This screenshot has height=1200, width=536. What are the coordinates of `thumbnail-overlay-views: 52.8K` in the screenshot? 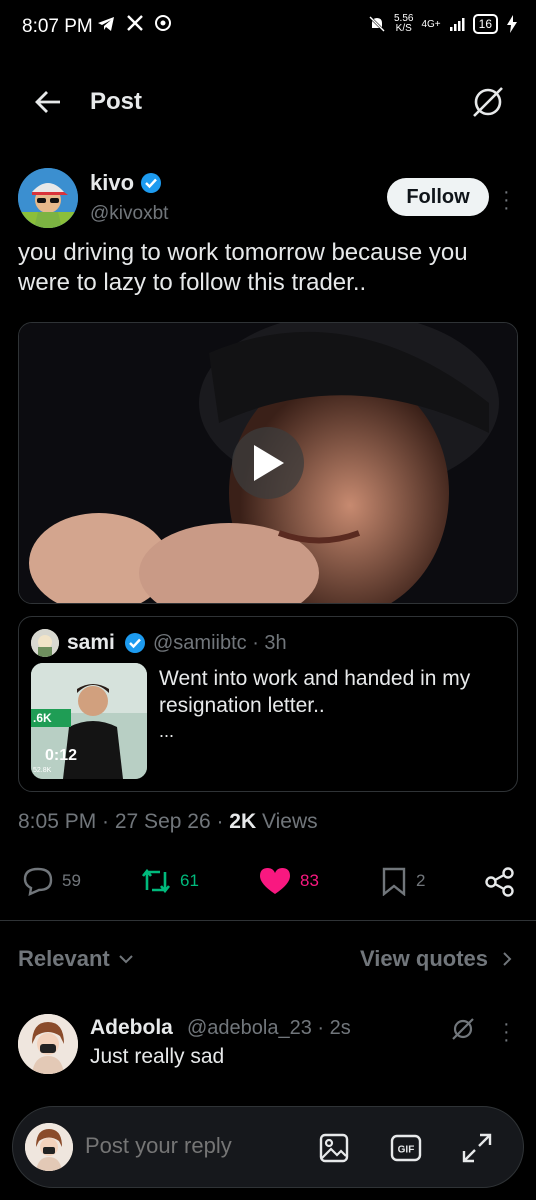 It's located at (42, 770).